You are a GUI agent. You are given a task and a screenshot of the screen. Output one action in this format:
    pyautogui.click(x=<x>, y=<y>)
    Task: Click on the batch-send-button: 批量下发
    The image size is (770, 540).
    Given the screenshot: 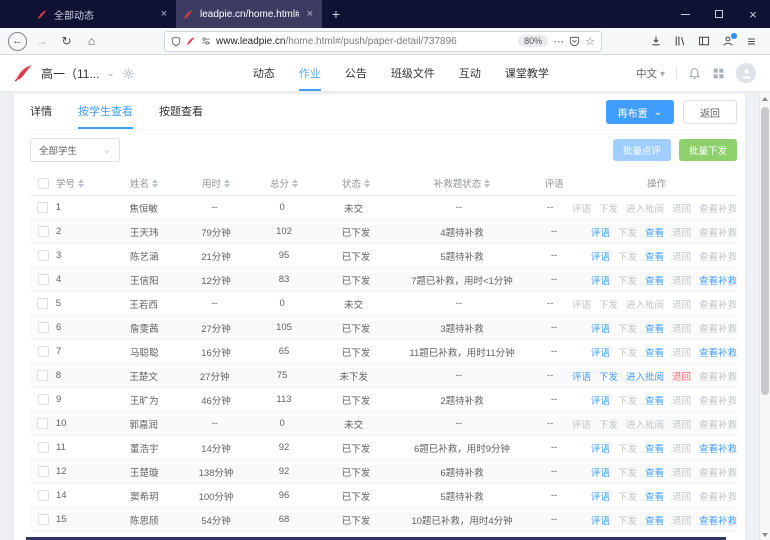 What is the action you would take?
    pyautogui.click(x=707, y=150)
    